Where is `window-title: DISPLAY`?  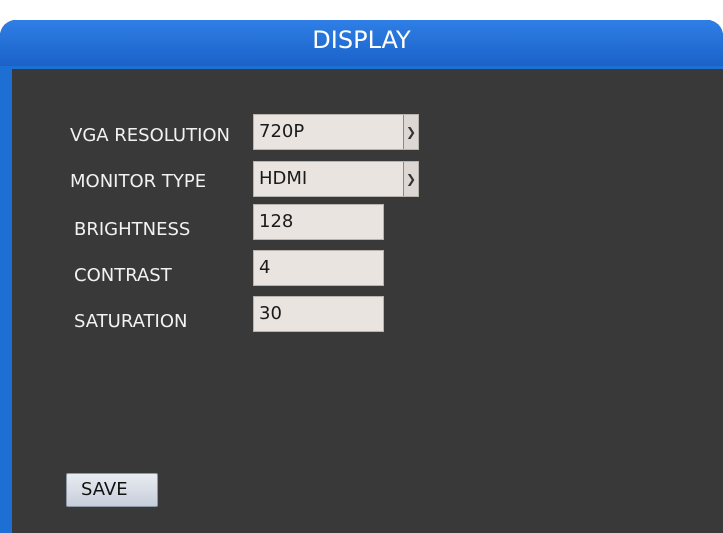 window-title: DISPLAY is located at coordinates (361, 40).